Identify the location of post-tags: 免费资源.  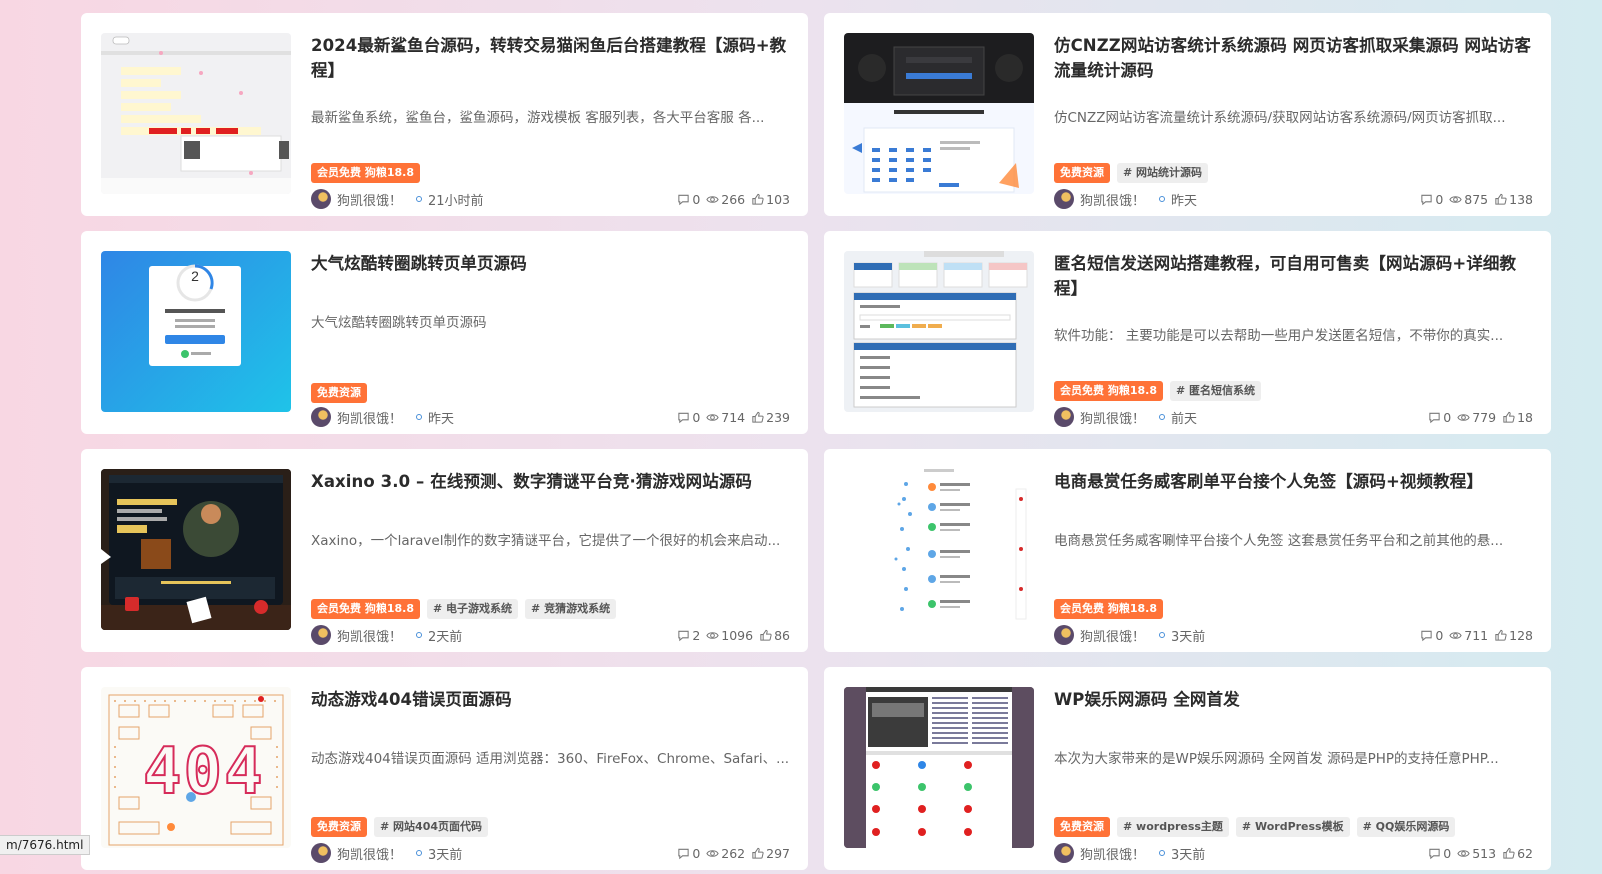
(339, 393).